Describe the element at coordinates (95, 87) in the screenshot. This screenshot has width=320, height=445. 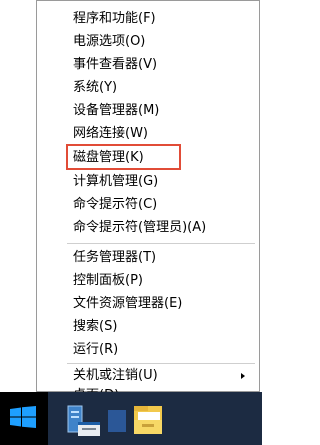
I see `menu-item-label: 系统(Y)` at that location.